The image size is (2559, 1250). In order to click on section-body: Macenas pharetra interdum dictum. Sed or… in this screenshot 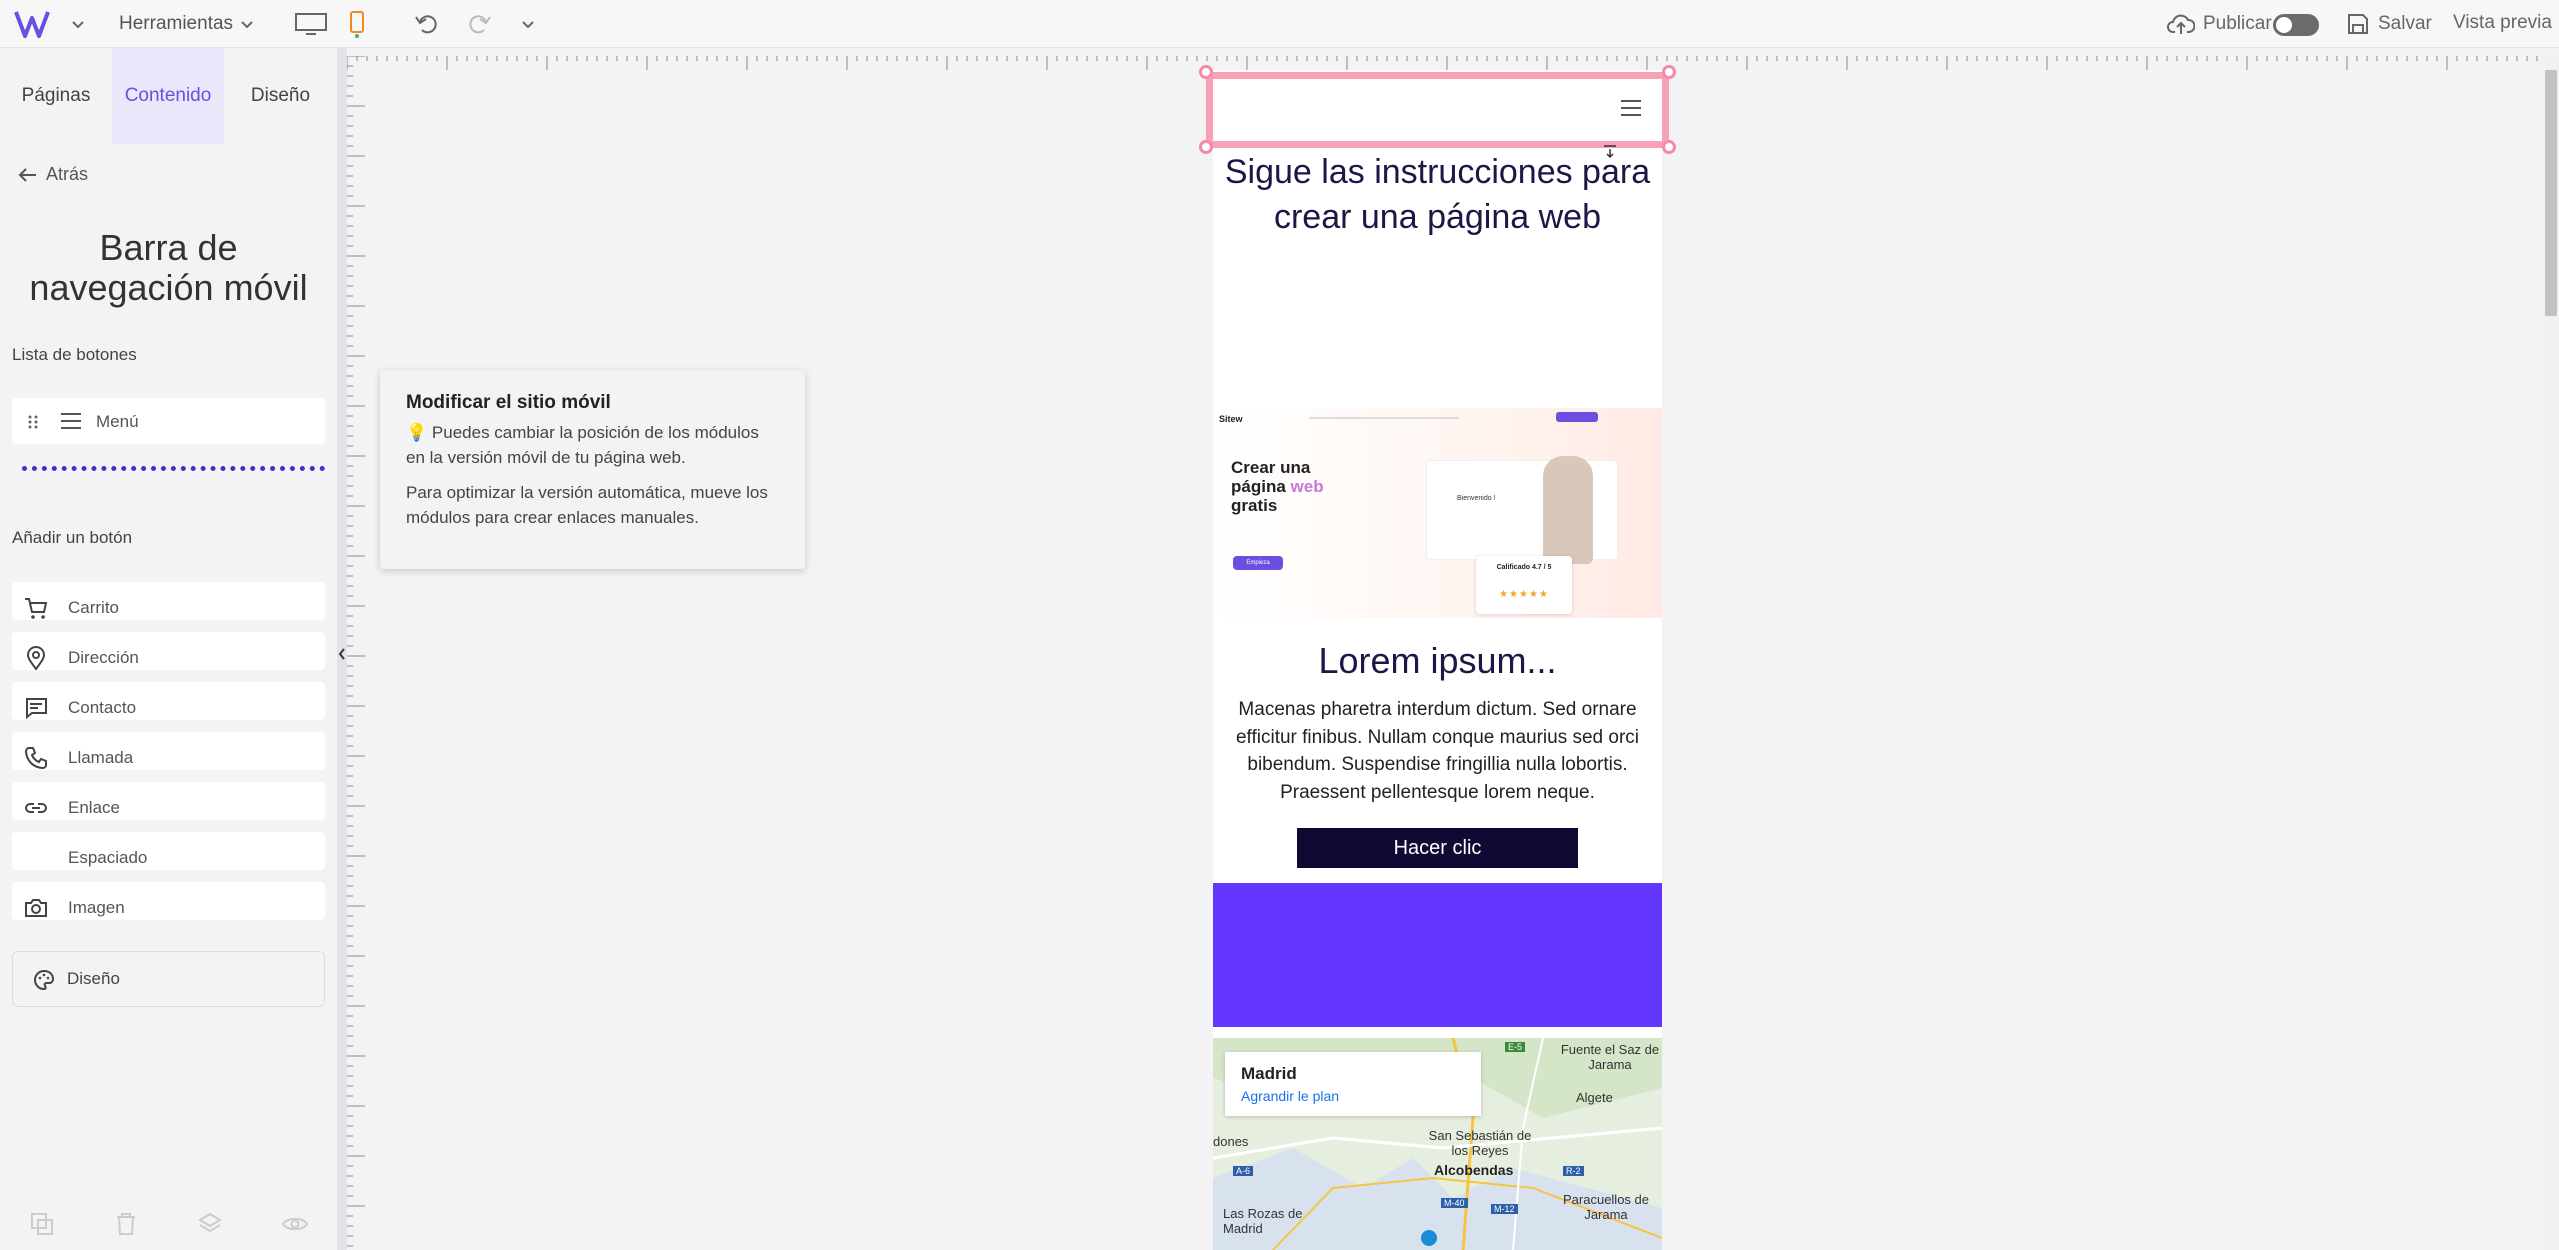, I will do `click(1437, 751)`.